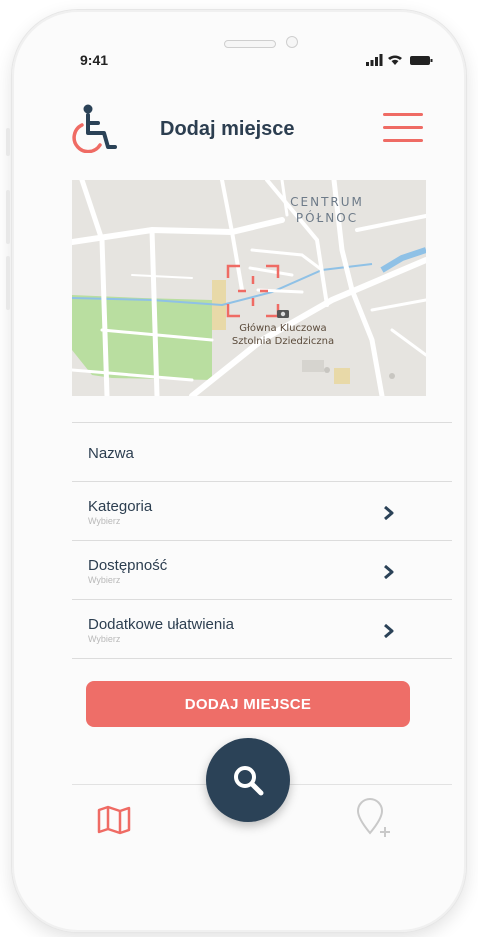 The height and width of the screenshot is (937, 478). Describe the element at coordinates (120, 506) in the screenshot. I see `category-field-label: Kategoria` at that location.